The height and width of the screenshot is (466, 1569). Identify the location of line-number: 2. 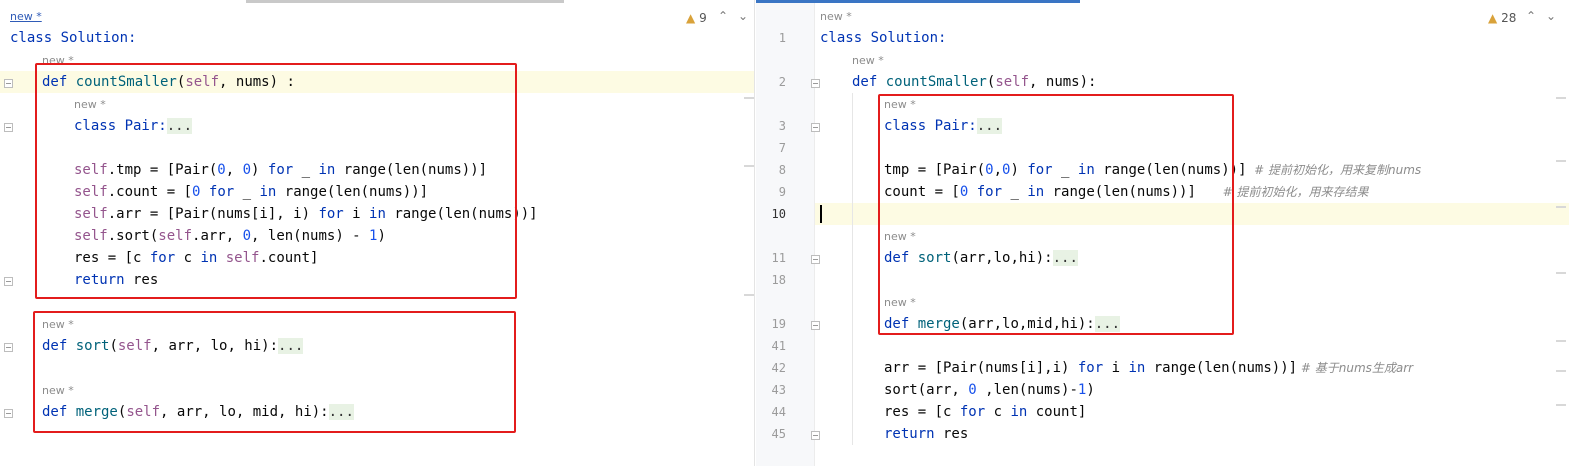
(782, 82).